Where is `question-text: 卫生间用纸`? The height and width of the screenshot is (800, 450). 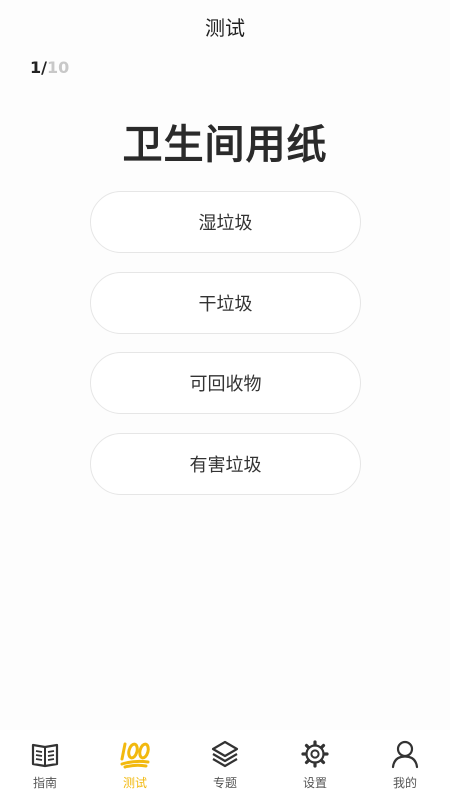 question-text: 卫生间用纸 is located at coordinates (225, 145).